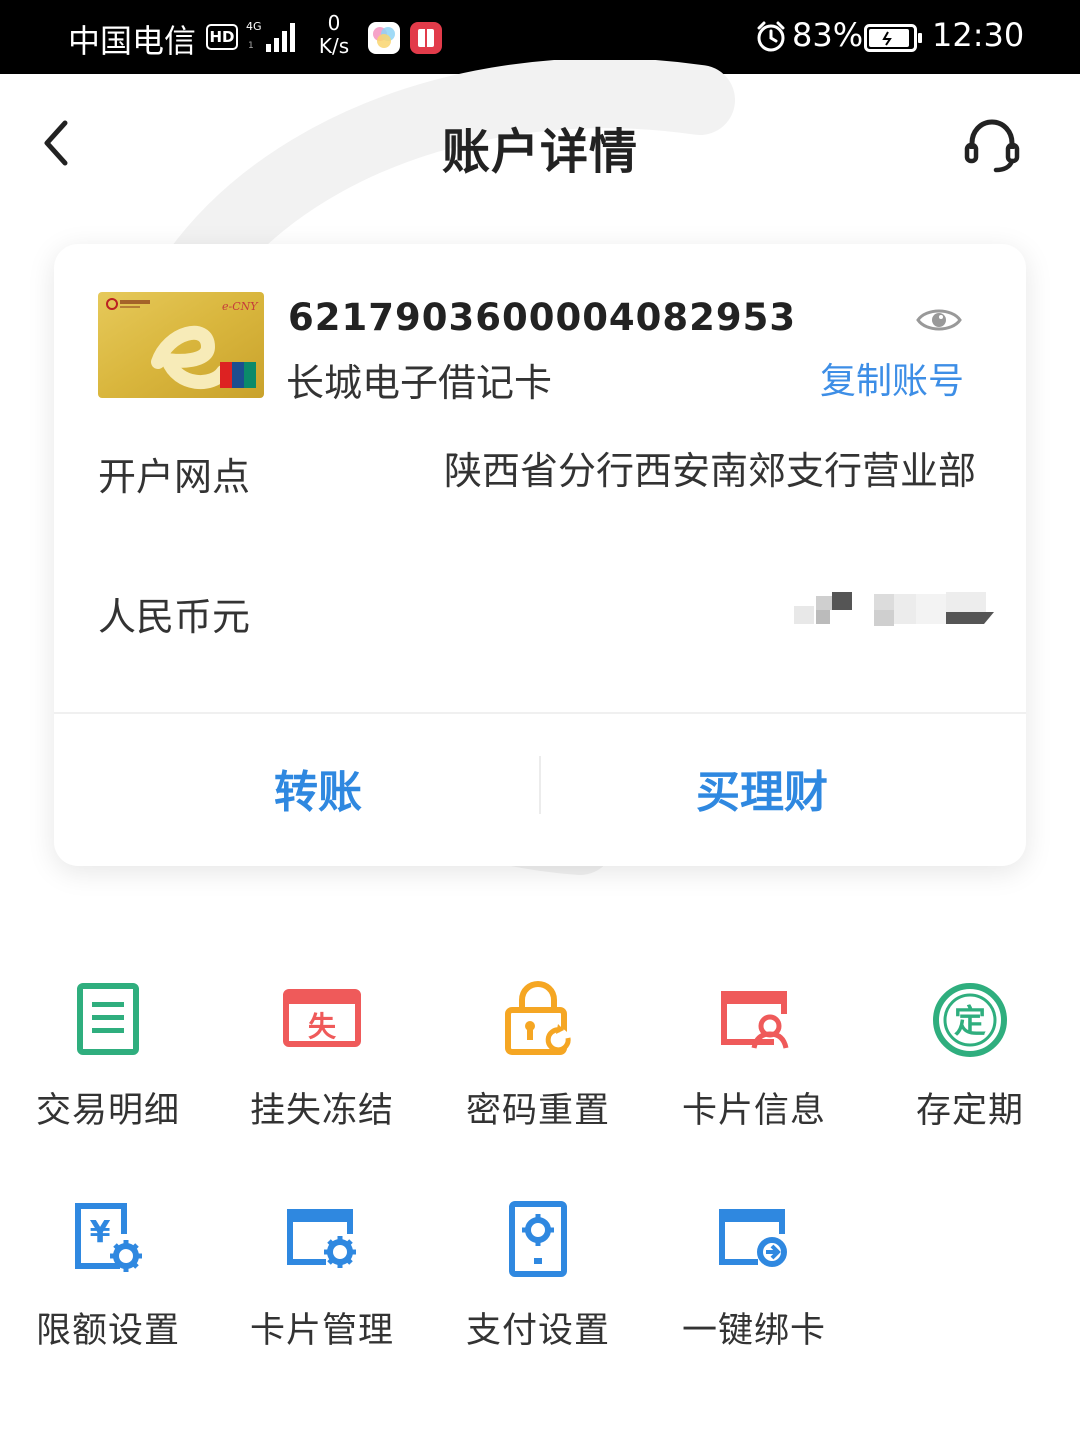 This screenshot has height=1438, width=1080. Describe the element at coordinates (254, 26) in the screenshot. I see `network-type: 4G` at that location.